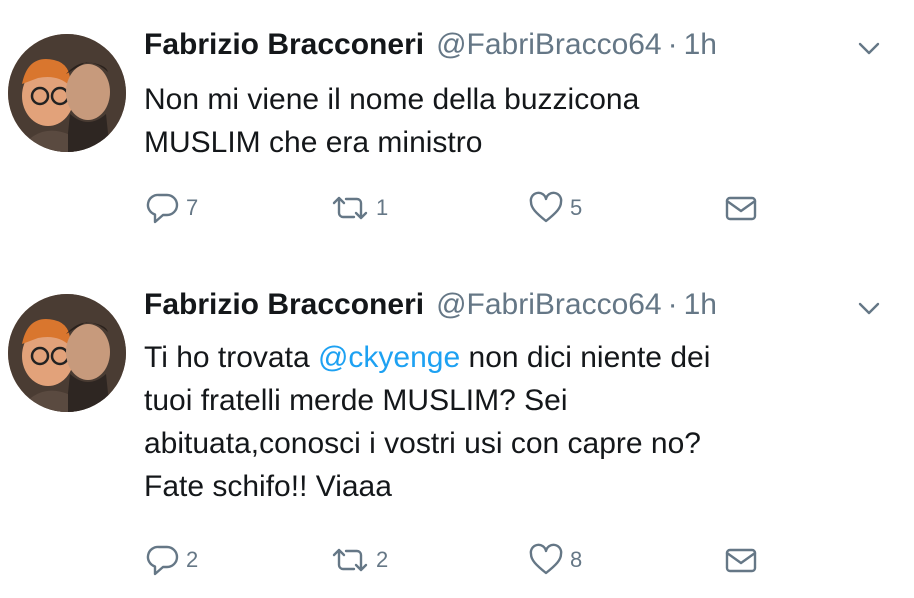 This screenshot has height=598, width=914. What do you see at coordinates (382, 207) in the screenshot?
I see `retweet-count: 1` at bounding box center [382, 207].